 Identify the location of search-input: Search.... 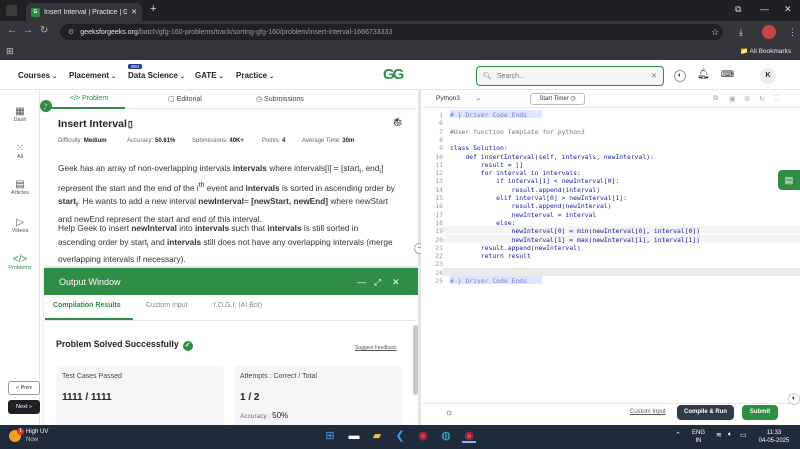
(571, 76).